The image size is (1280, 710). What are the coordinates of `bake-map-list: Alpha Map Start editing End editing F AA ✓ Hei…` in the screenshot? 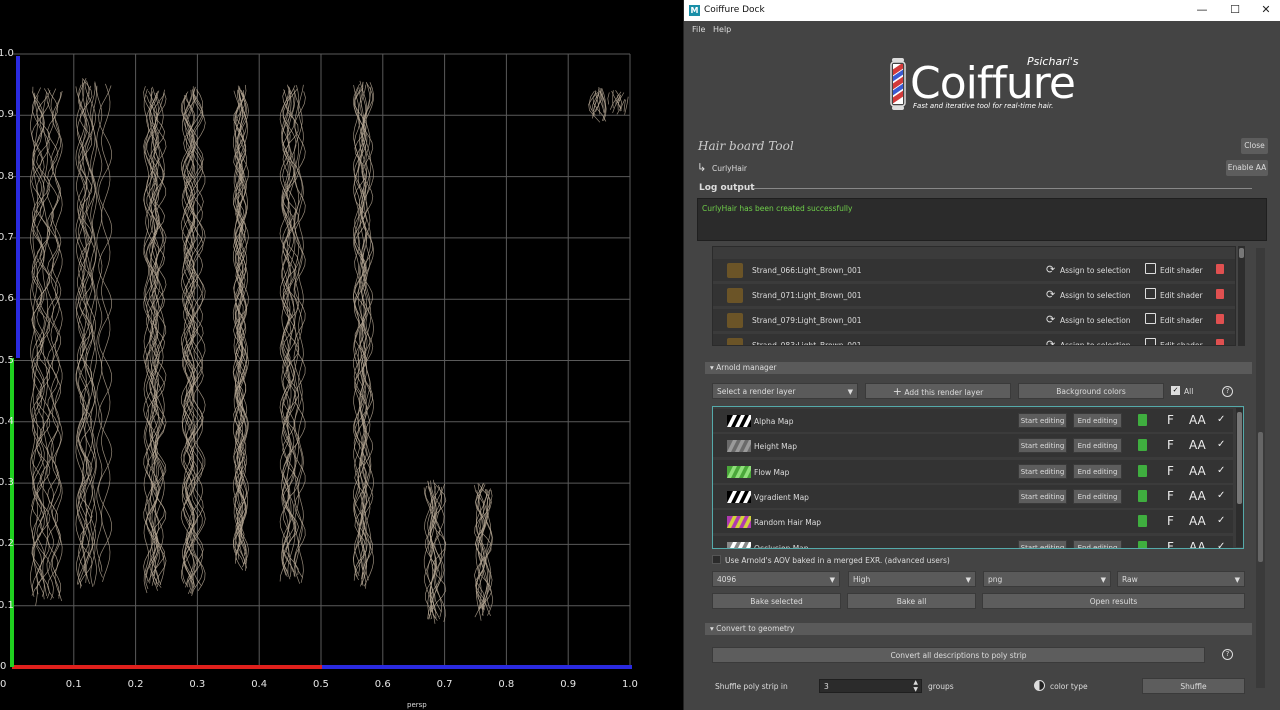 It's located at (978, 477).